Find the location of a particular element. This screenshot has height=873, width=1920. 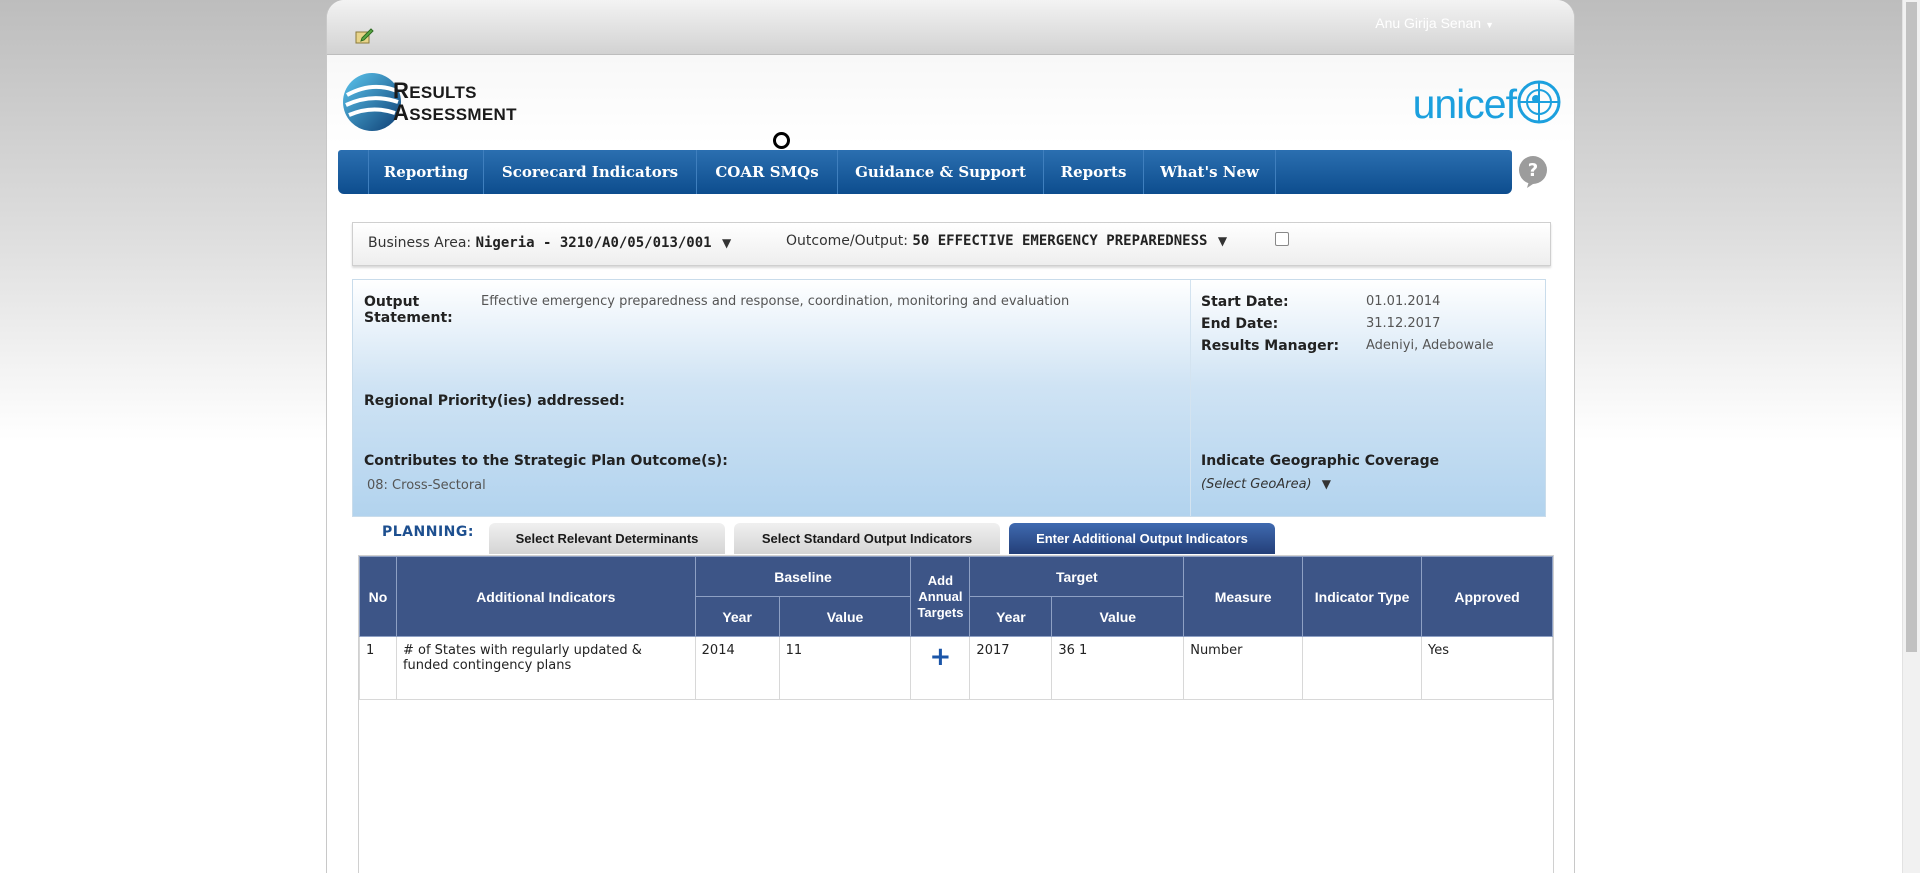

mouse-cursor is located at coordinates (781, 140).